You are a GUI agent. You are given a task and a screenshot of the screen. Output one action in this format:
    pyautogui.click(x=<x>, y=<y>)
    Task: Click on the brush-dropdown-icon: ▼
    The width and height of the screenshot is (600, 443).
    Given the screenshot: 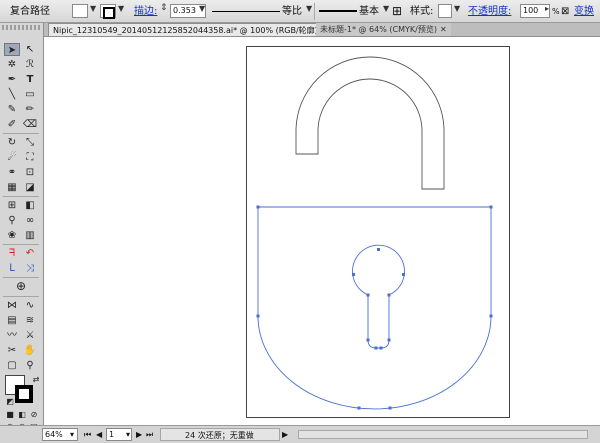 What is the action you would take?
    pyautogui.click(x=386, y=8)
    